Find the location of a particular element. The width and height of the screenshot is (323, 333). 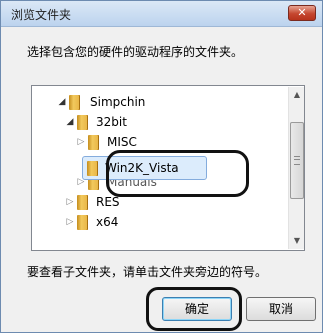

window-title: 浏览文件夹 is located at coordinates (41, 15).